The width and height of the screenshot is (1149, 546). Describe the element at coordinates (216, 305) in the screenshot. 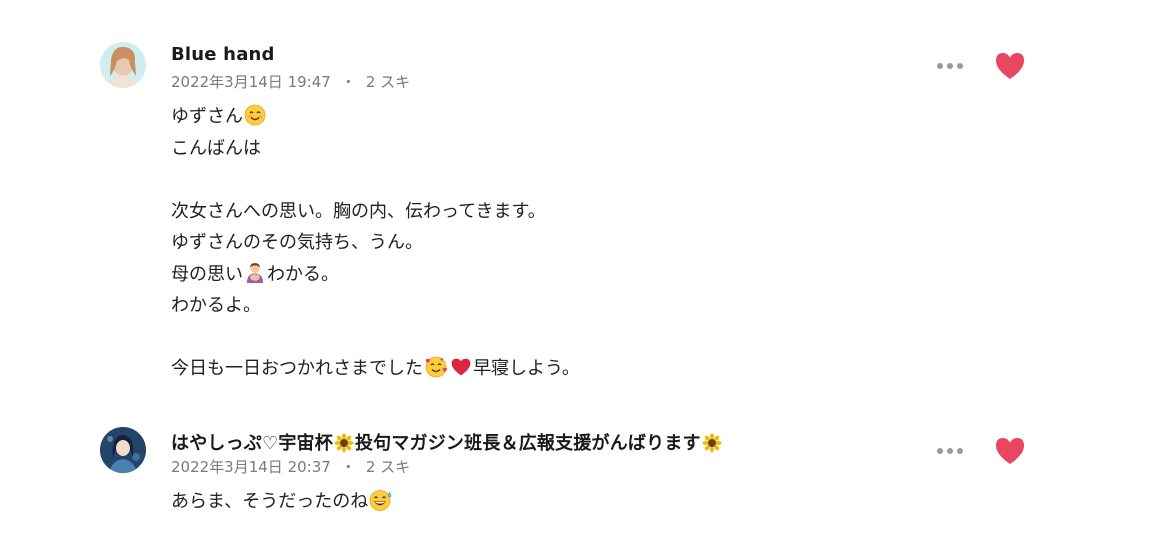

I see `comment-line: わかるよ。` at that location.